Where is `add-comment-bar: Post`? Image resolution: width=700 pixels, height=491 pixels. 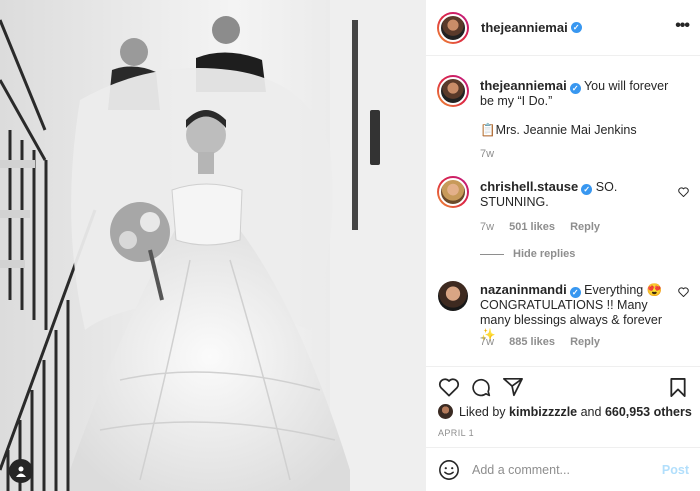 add-comment-bar: Post is located at coordinates (563, 469).